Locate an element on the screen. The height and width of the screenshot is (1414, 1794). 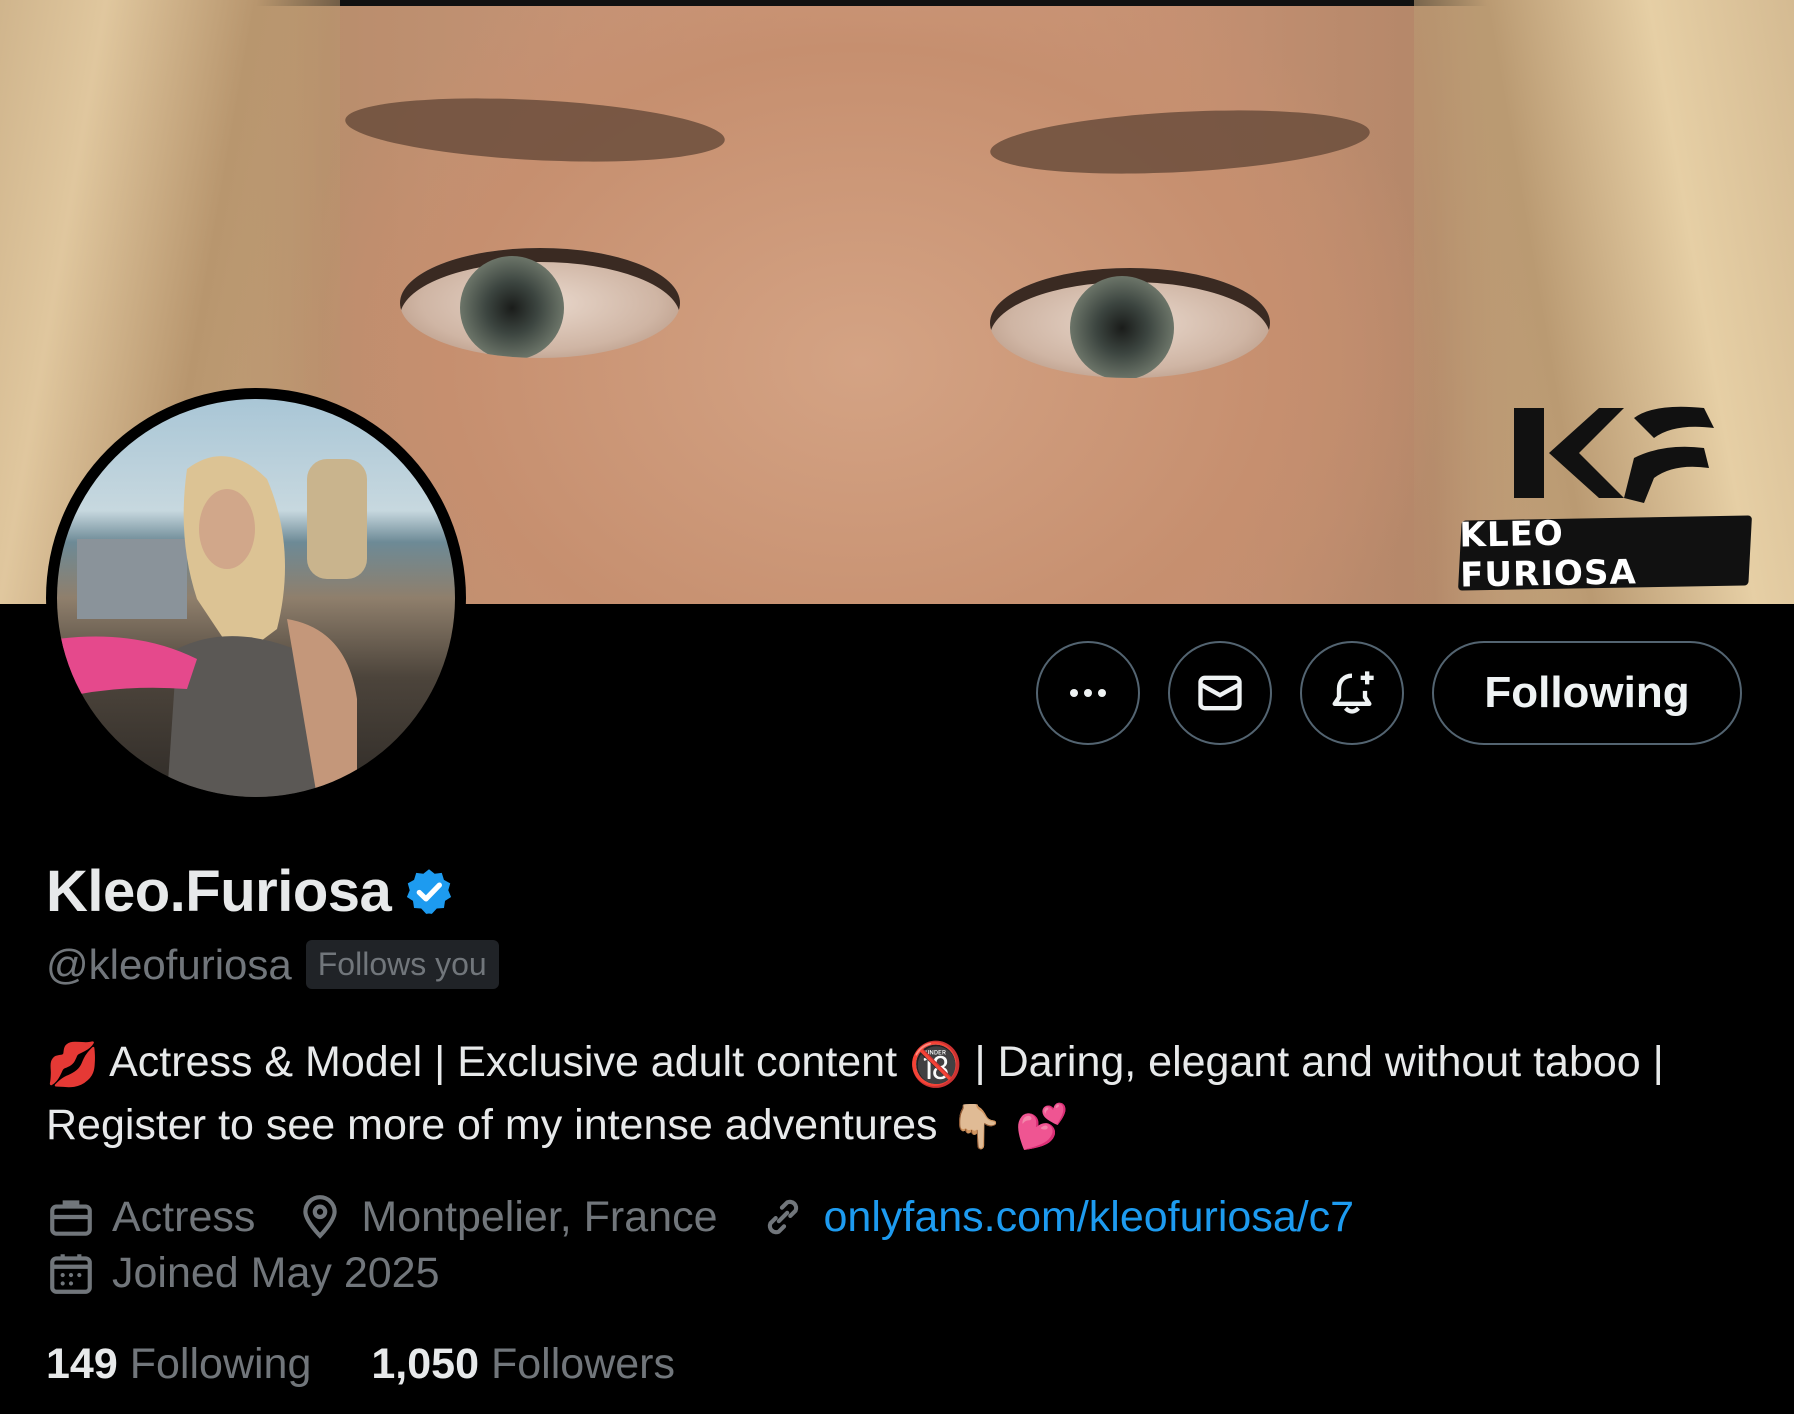
display-name-text: Kleo.Furiosa is located at coordinates (219, 891).